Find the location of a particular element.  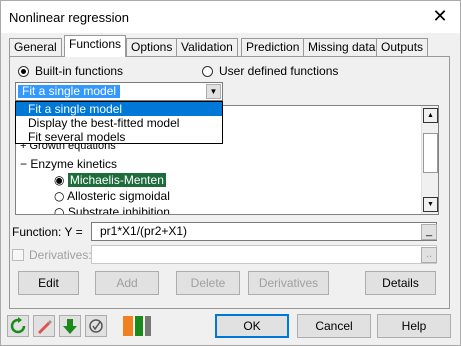

radio-builtin: Built-in functions is located at coordinates (70, 71).